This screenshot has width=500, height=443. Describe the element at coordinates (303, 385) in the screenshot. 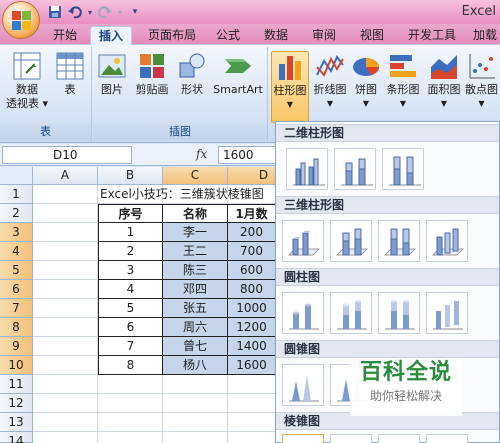

I see `clustered-cone-option` at that location.